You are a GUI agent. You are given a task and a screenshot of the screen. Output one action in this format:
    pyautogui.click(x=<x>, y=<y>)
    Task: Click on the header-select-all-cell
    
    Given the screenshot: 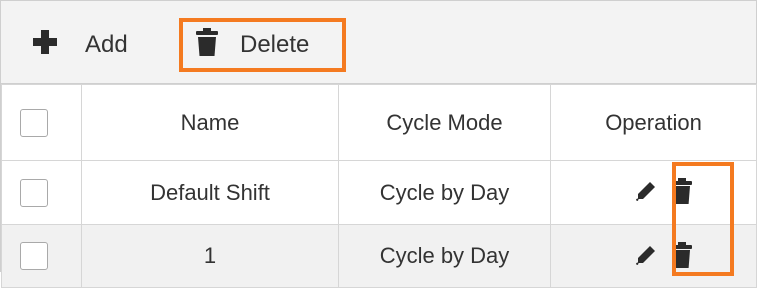 What is the action you would take?
    pyautogui.click(x=41, y=122)
    